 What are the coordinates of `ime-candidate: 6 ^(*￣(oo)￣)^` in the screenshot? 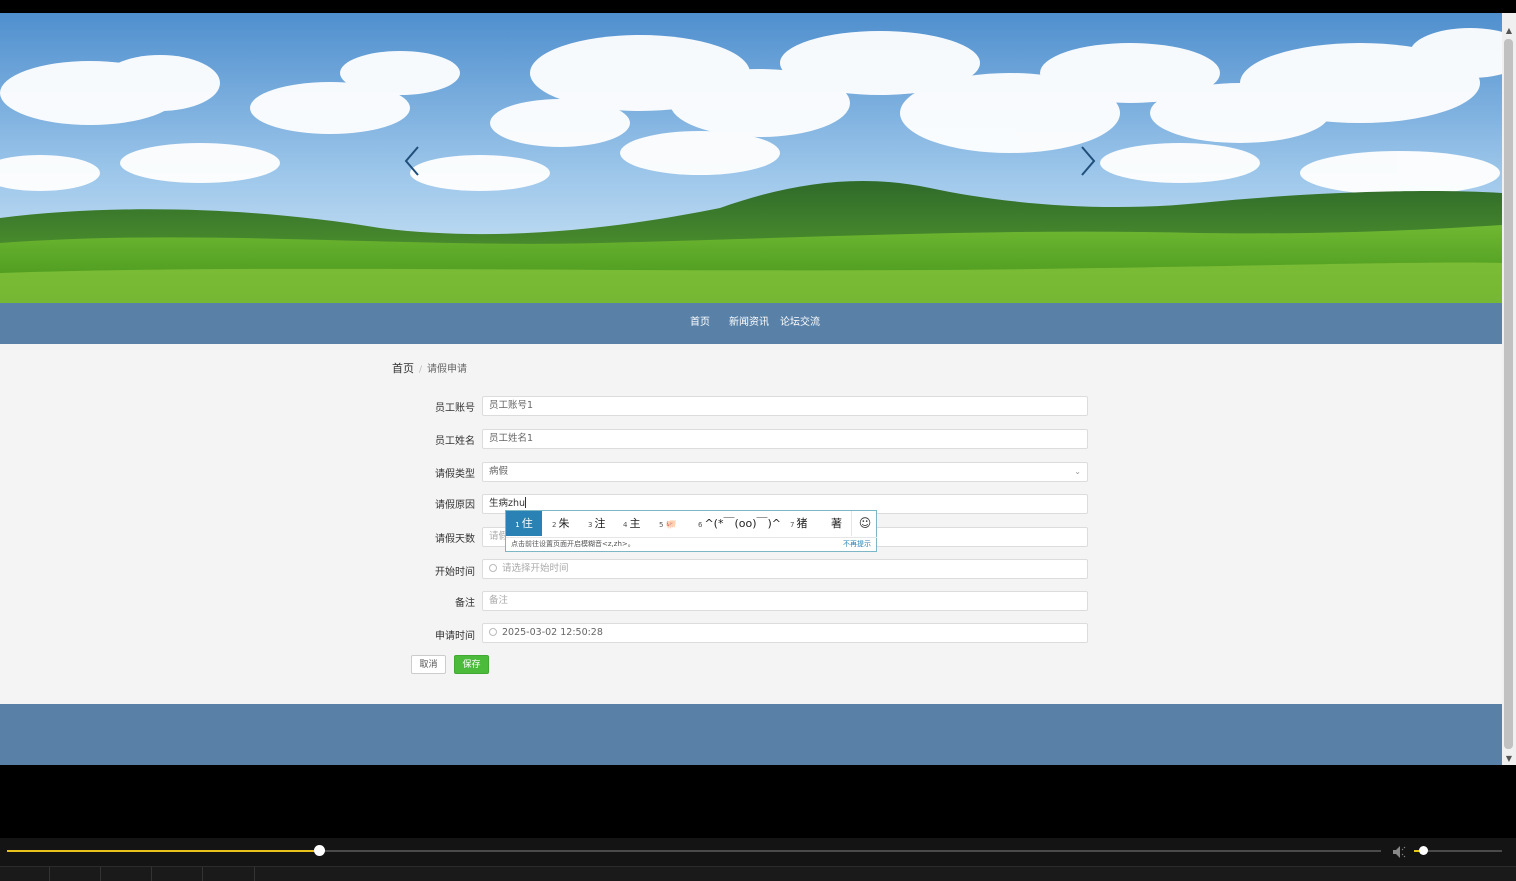 It's located at (739, 523).